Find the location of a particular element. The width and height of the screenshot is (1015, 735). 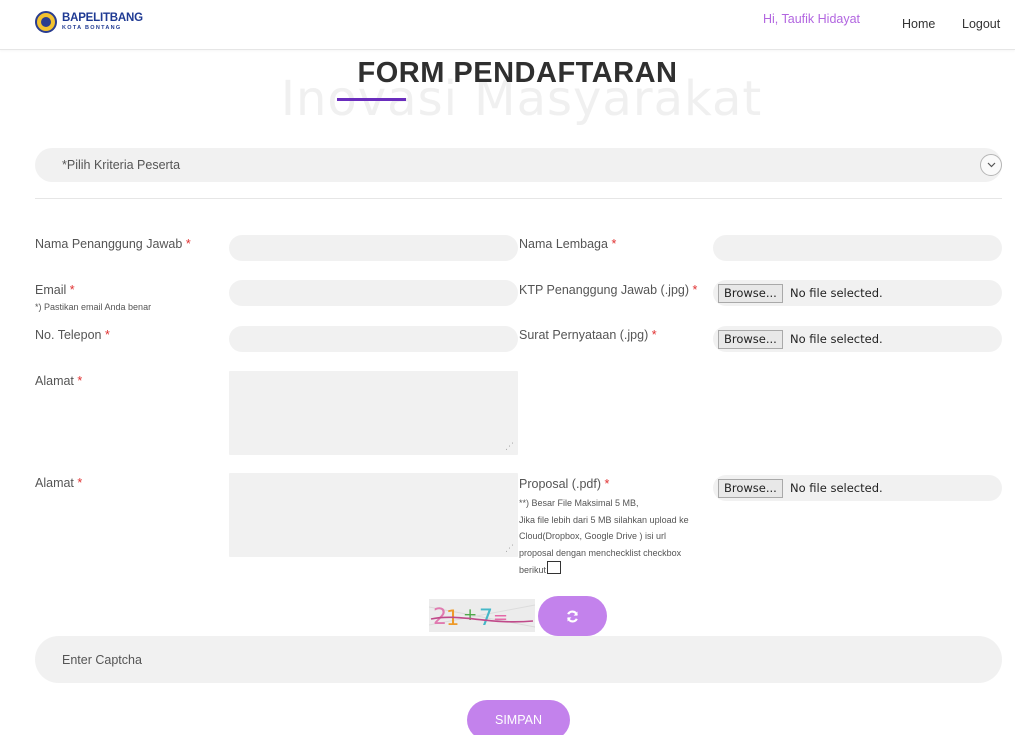

captcha-image: 2 1 + 7 = is located at coordinates (482, 615).